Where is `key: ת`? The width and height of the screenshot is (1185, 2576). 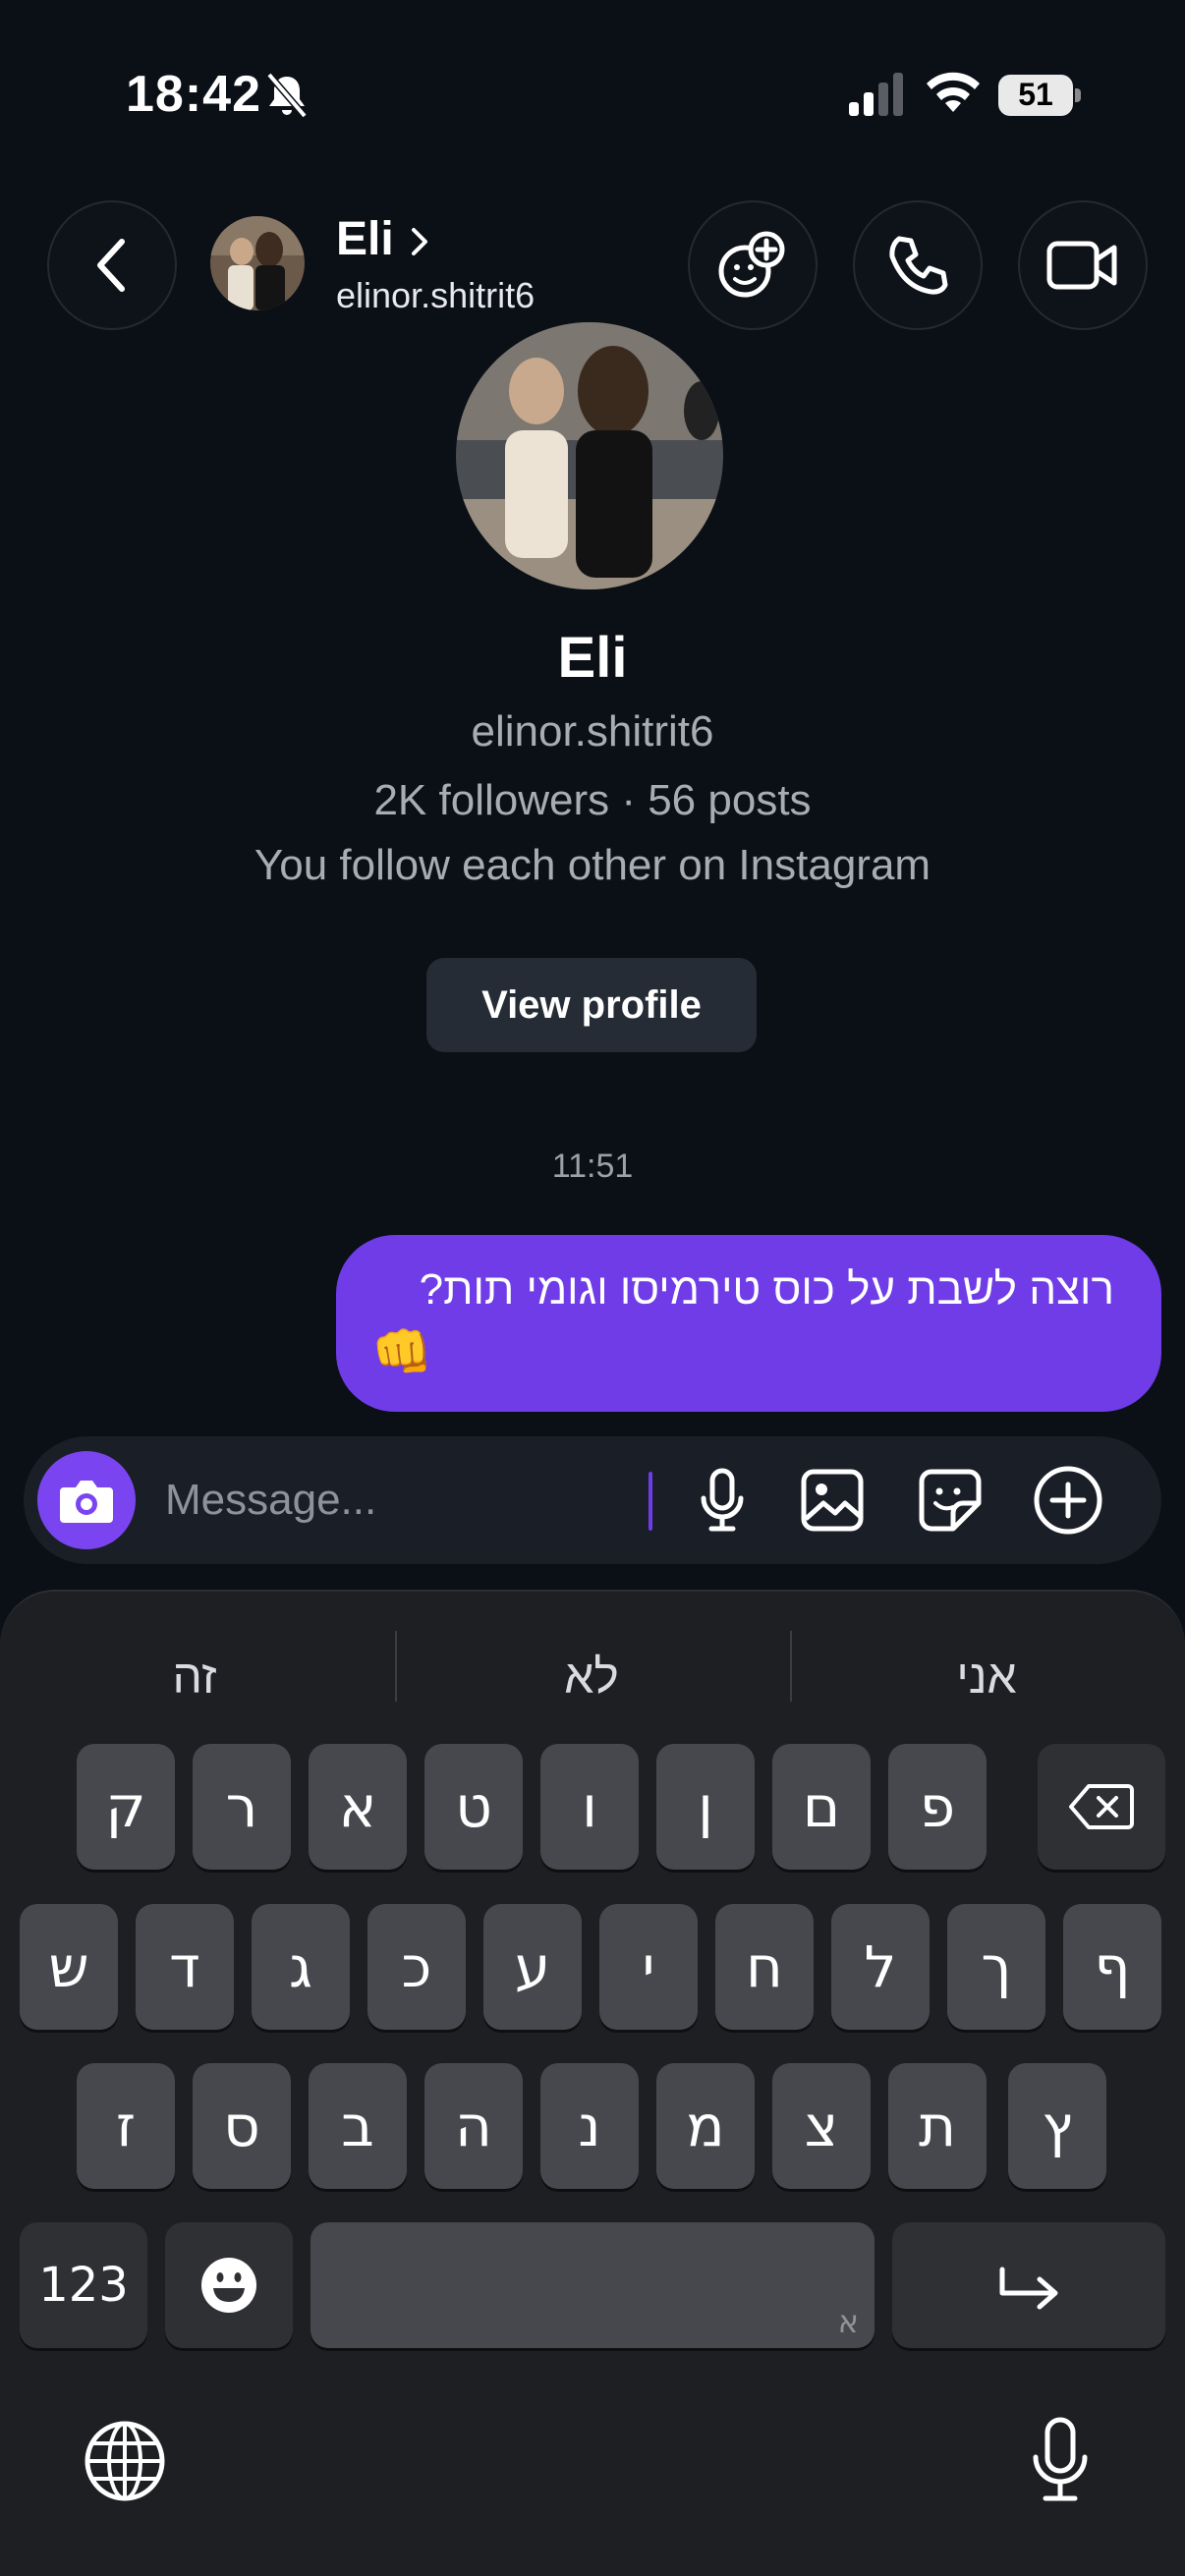 key: ת is located at coordinates (938, 2126).